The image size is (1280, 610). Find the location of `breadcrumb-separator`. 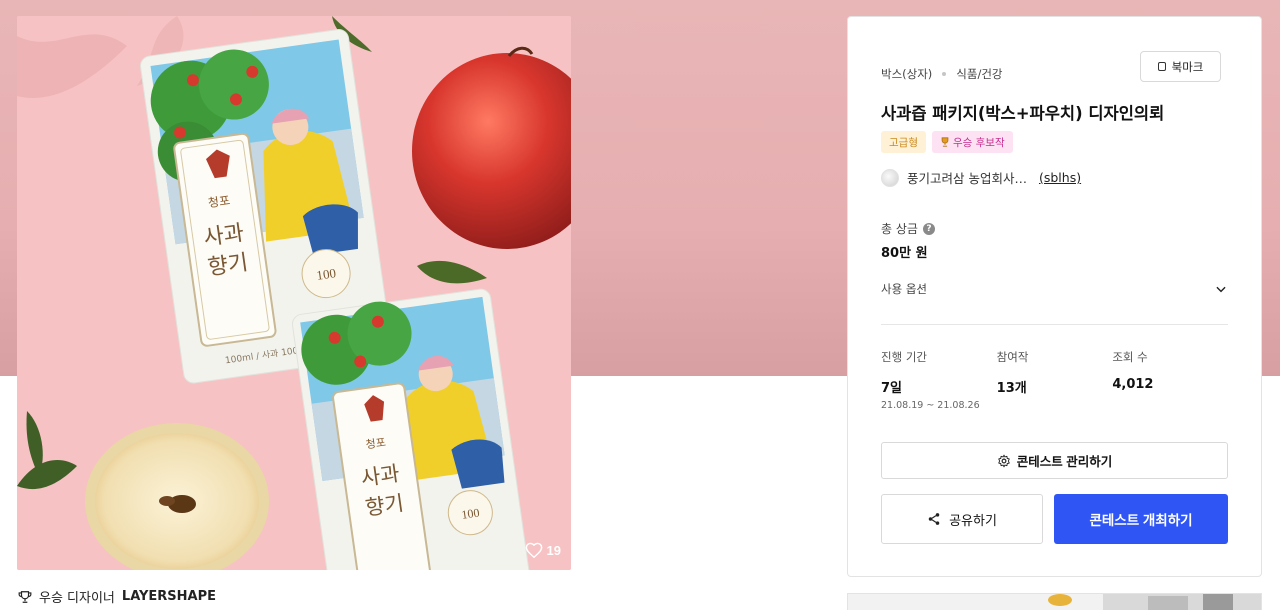

breadcrumb-separator is located at coordinates (944, 74).